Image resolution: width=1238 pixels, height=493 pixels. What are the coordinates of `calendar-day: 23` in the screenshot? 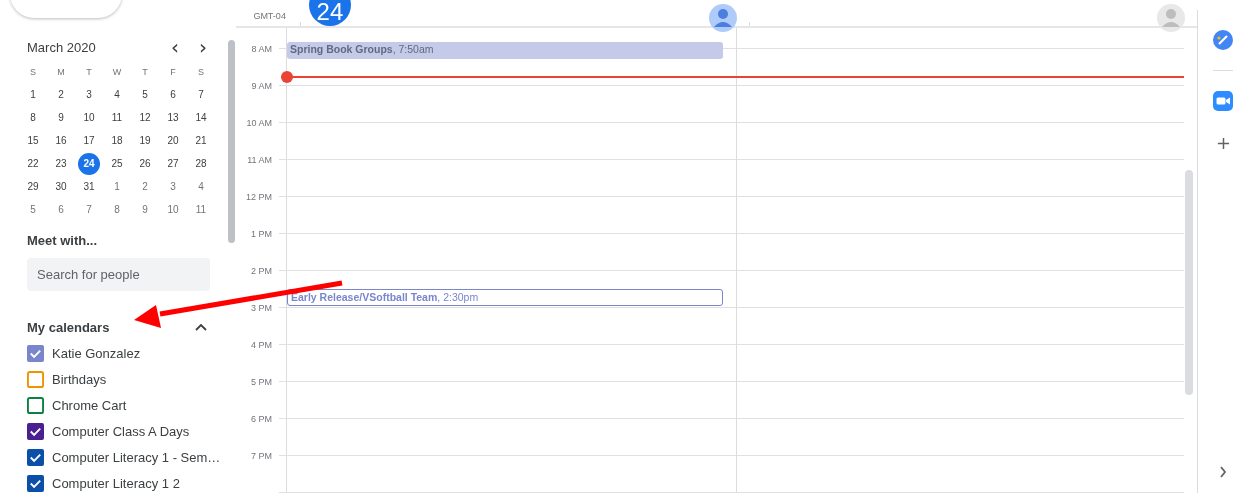 It's located at (61, 163).